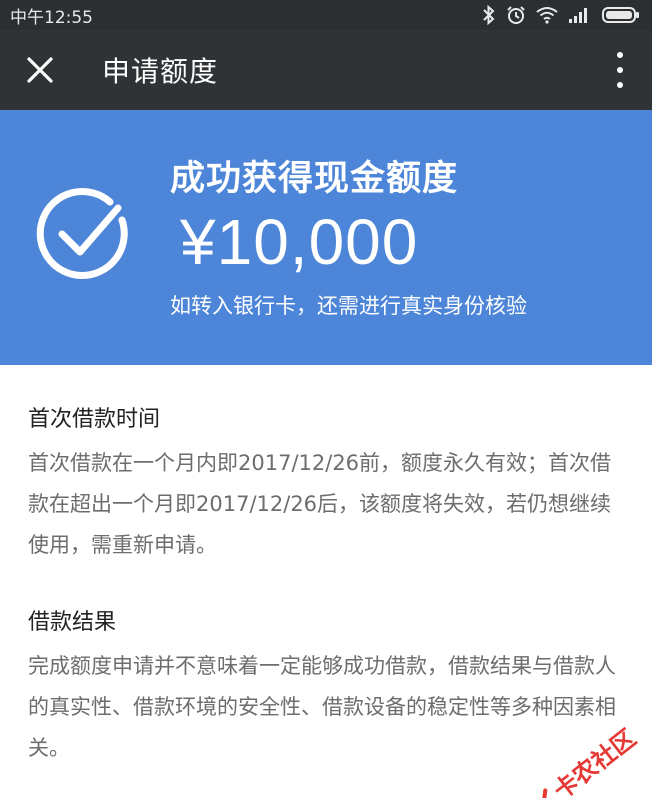 This screenshot has height=798, width=652. I want to click on credit-amount: ¥10,000, so click(299, 242).